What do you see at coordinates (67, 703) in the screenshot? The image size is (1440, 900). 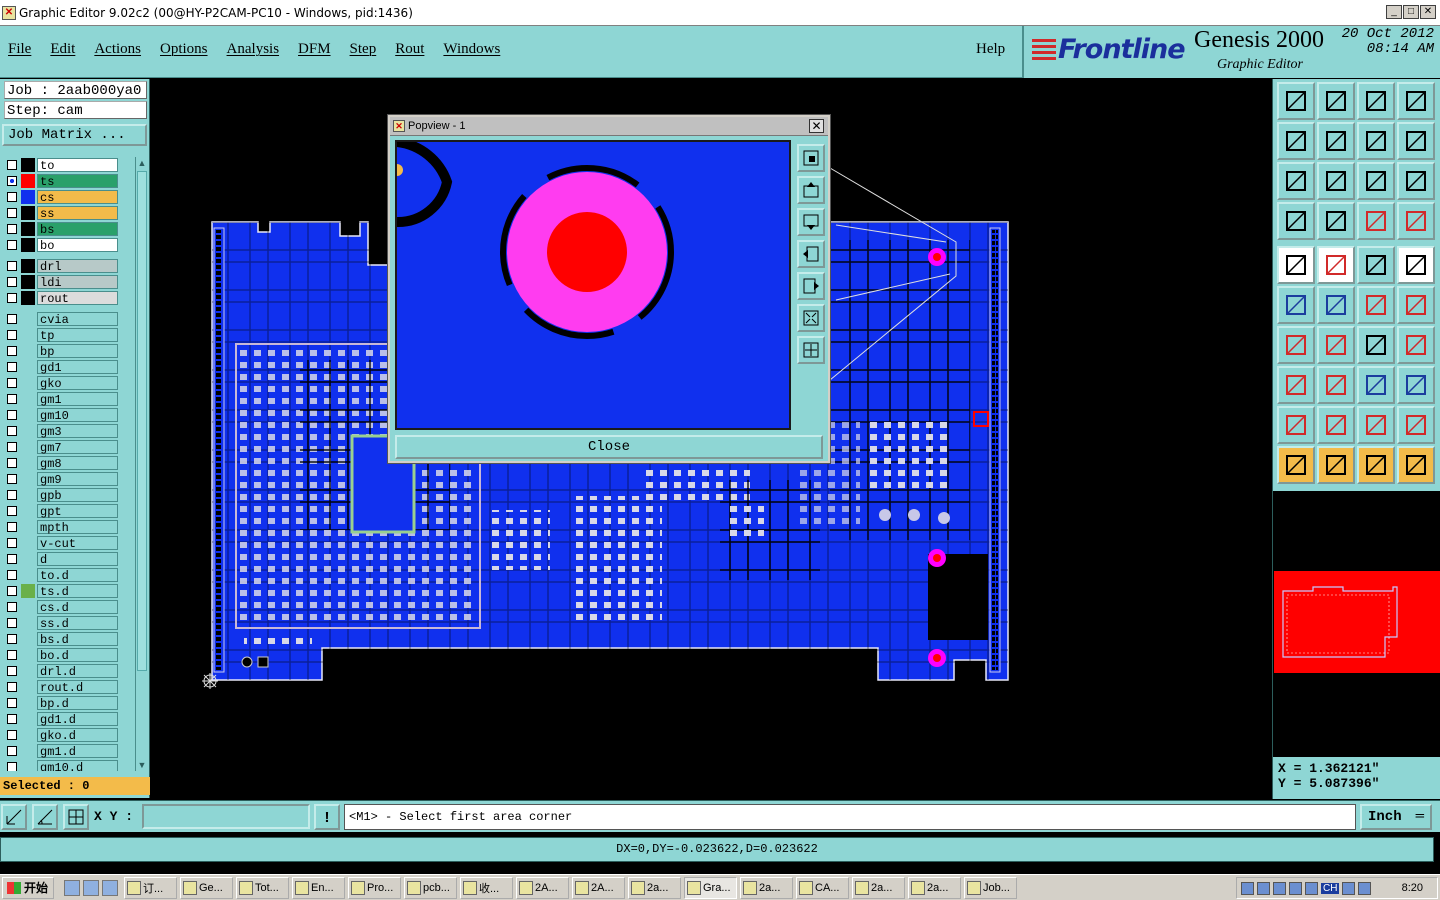 I see `layer-row: bp.d` at bounding box center [67, 703].